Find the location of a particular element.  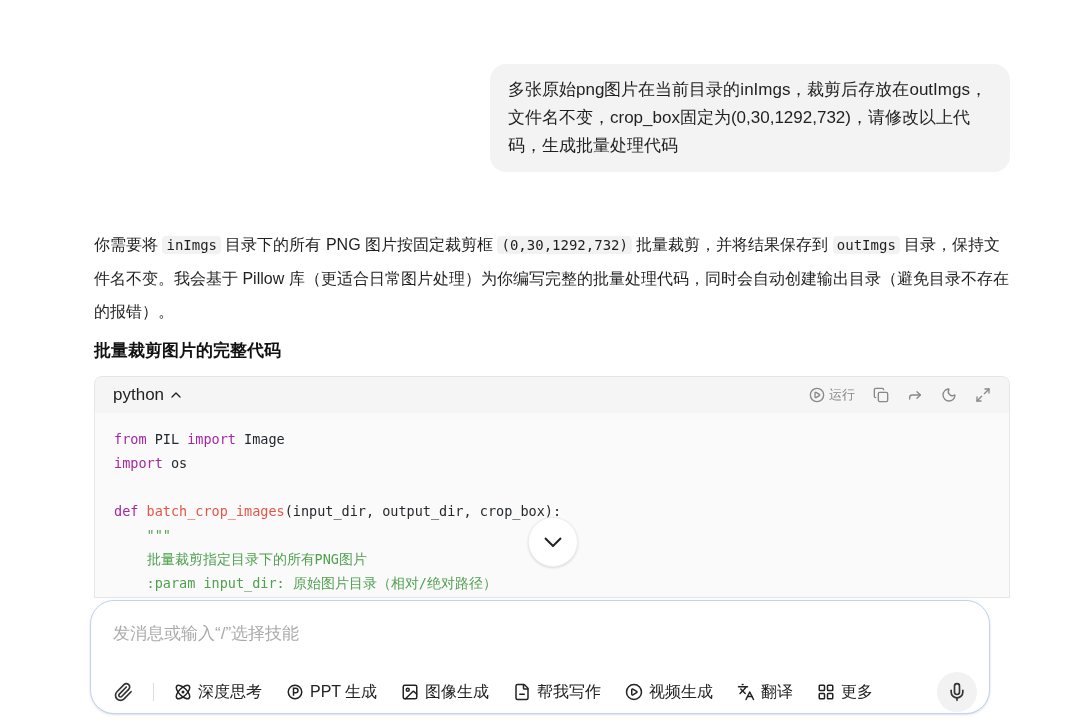

expand-icon is located at coordinates (983, 394).